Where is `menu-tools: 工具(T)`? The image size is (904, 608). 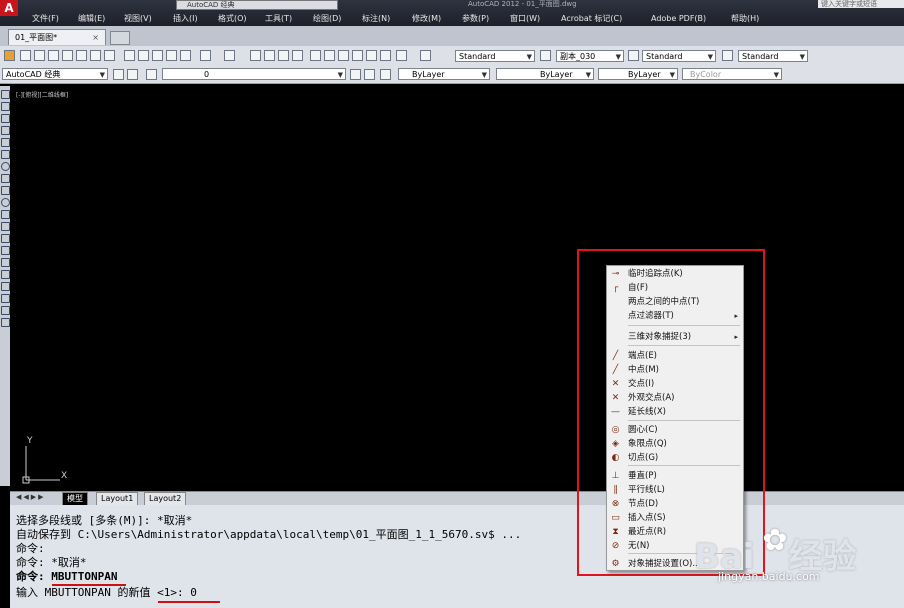 menu-tools: 工具(T) is located at coordinates (278, 18).